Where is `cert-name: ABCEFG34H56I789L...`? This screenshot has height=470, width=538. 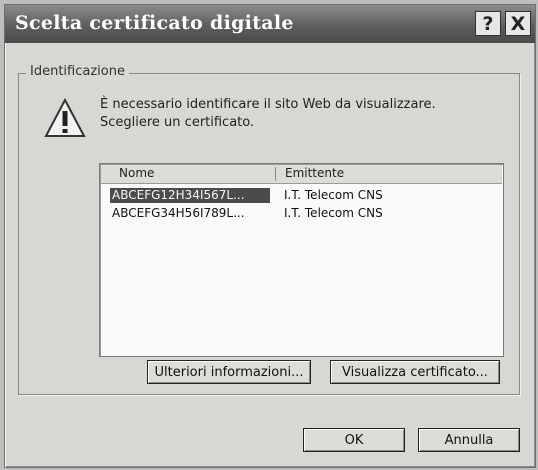
cert-name: ABCEFG34H56I789L... is located at coordinates (178, 213).